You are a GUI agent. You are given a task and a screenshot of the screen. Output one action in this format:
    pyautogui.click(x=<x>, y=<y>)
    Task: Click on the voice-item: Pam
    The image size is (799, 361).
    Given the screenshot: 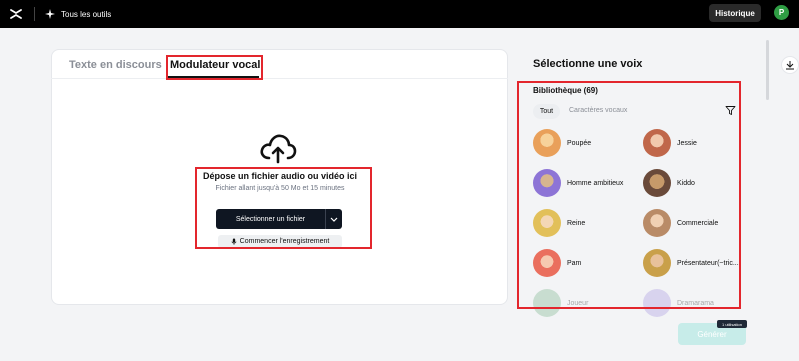 What is the action you would take?
    pyautogui.click(x=557, y=263)
    